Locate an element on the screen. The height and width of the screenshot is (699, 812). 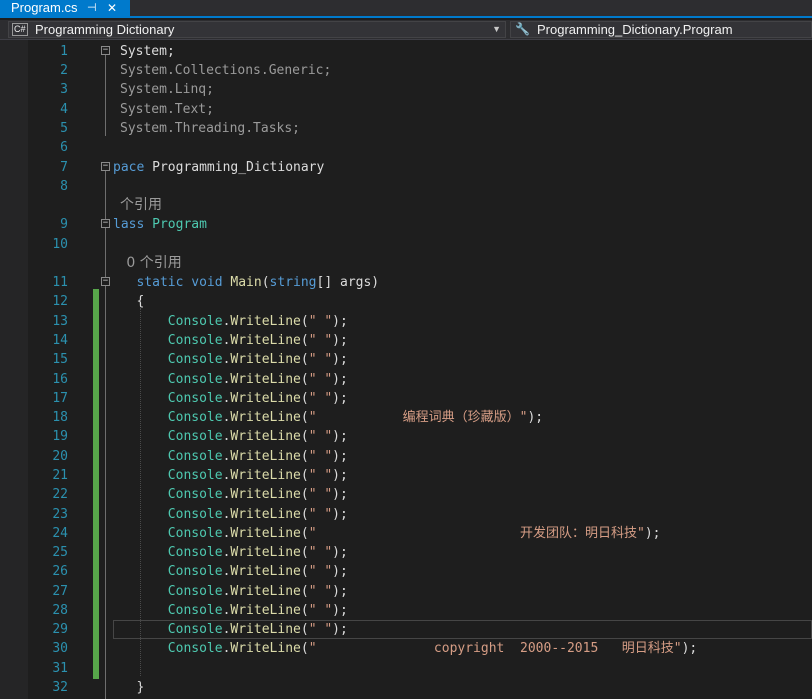
code-line: 17 Console.WriteLine(" "); is located at coordinates (406, 398).